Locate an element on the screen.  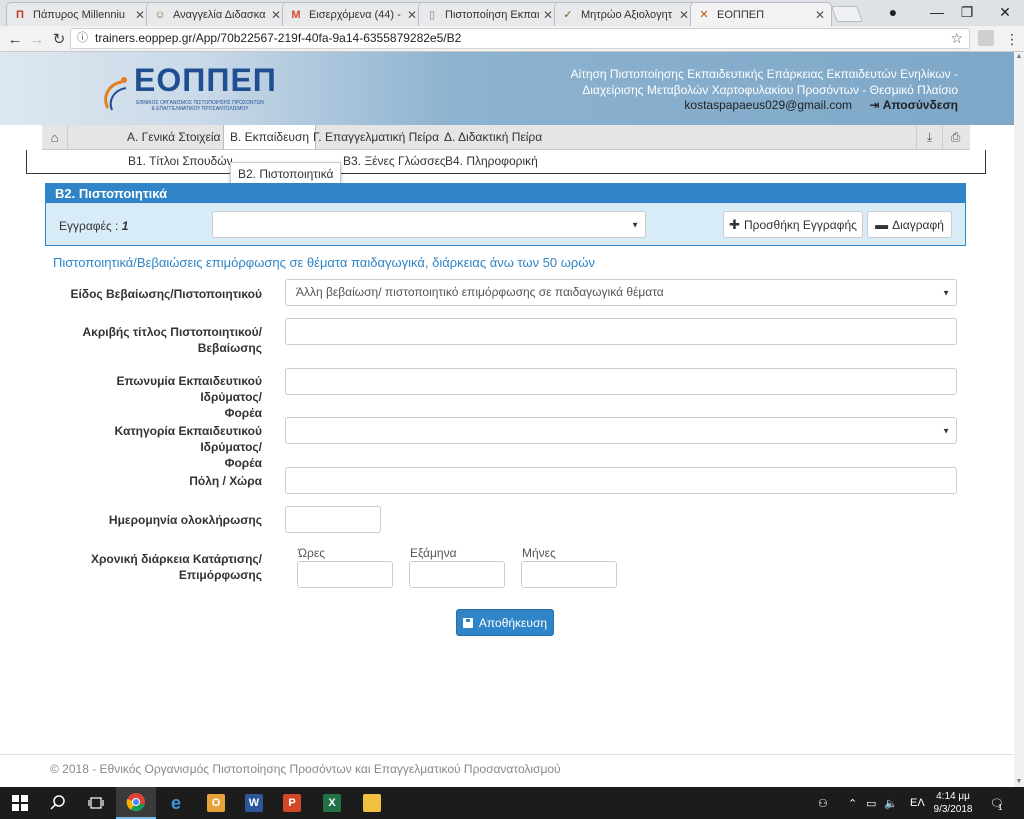
taskbar-clock: 4:14 μμ 9/3/2018 is located at coordinates (953, 803).